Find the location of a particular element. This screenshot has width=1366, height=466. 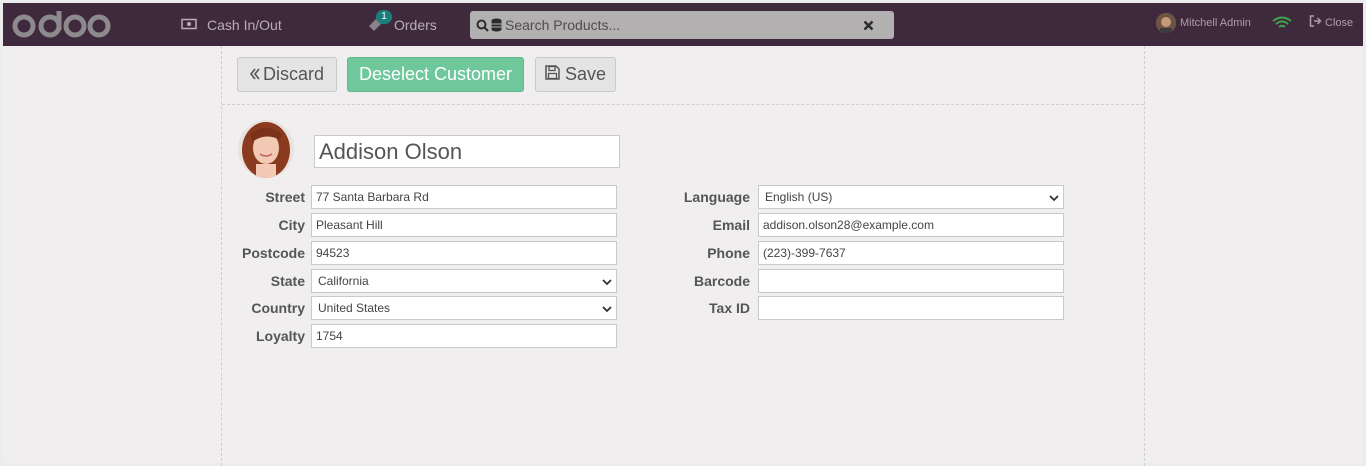

ticket-icon: 1 is located at coordinates (379, 23).